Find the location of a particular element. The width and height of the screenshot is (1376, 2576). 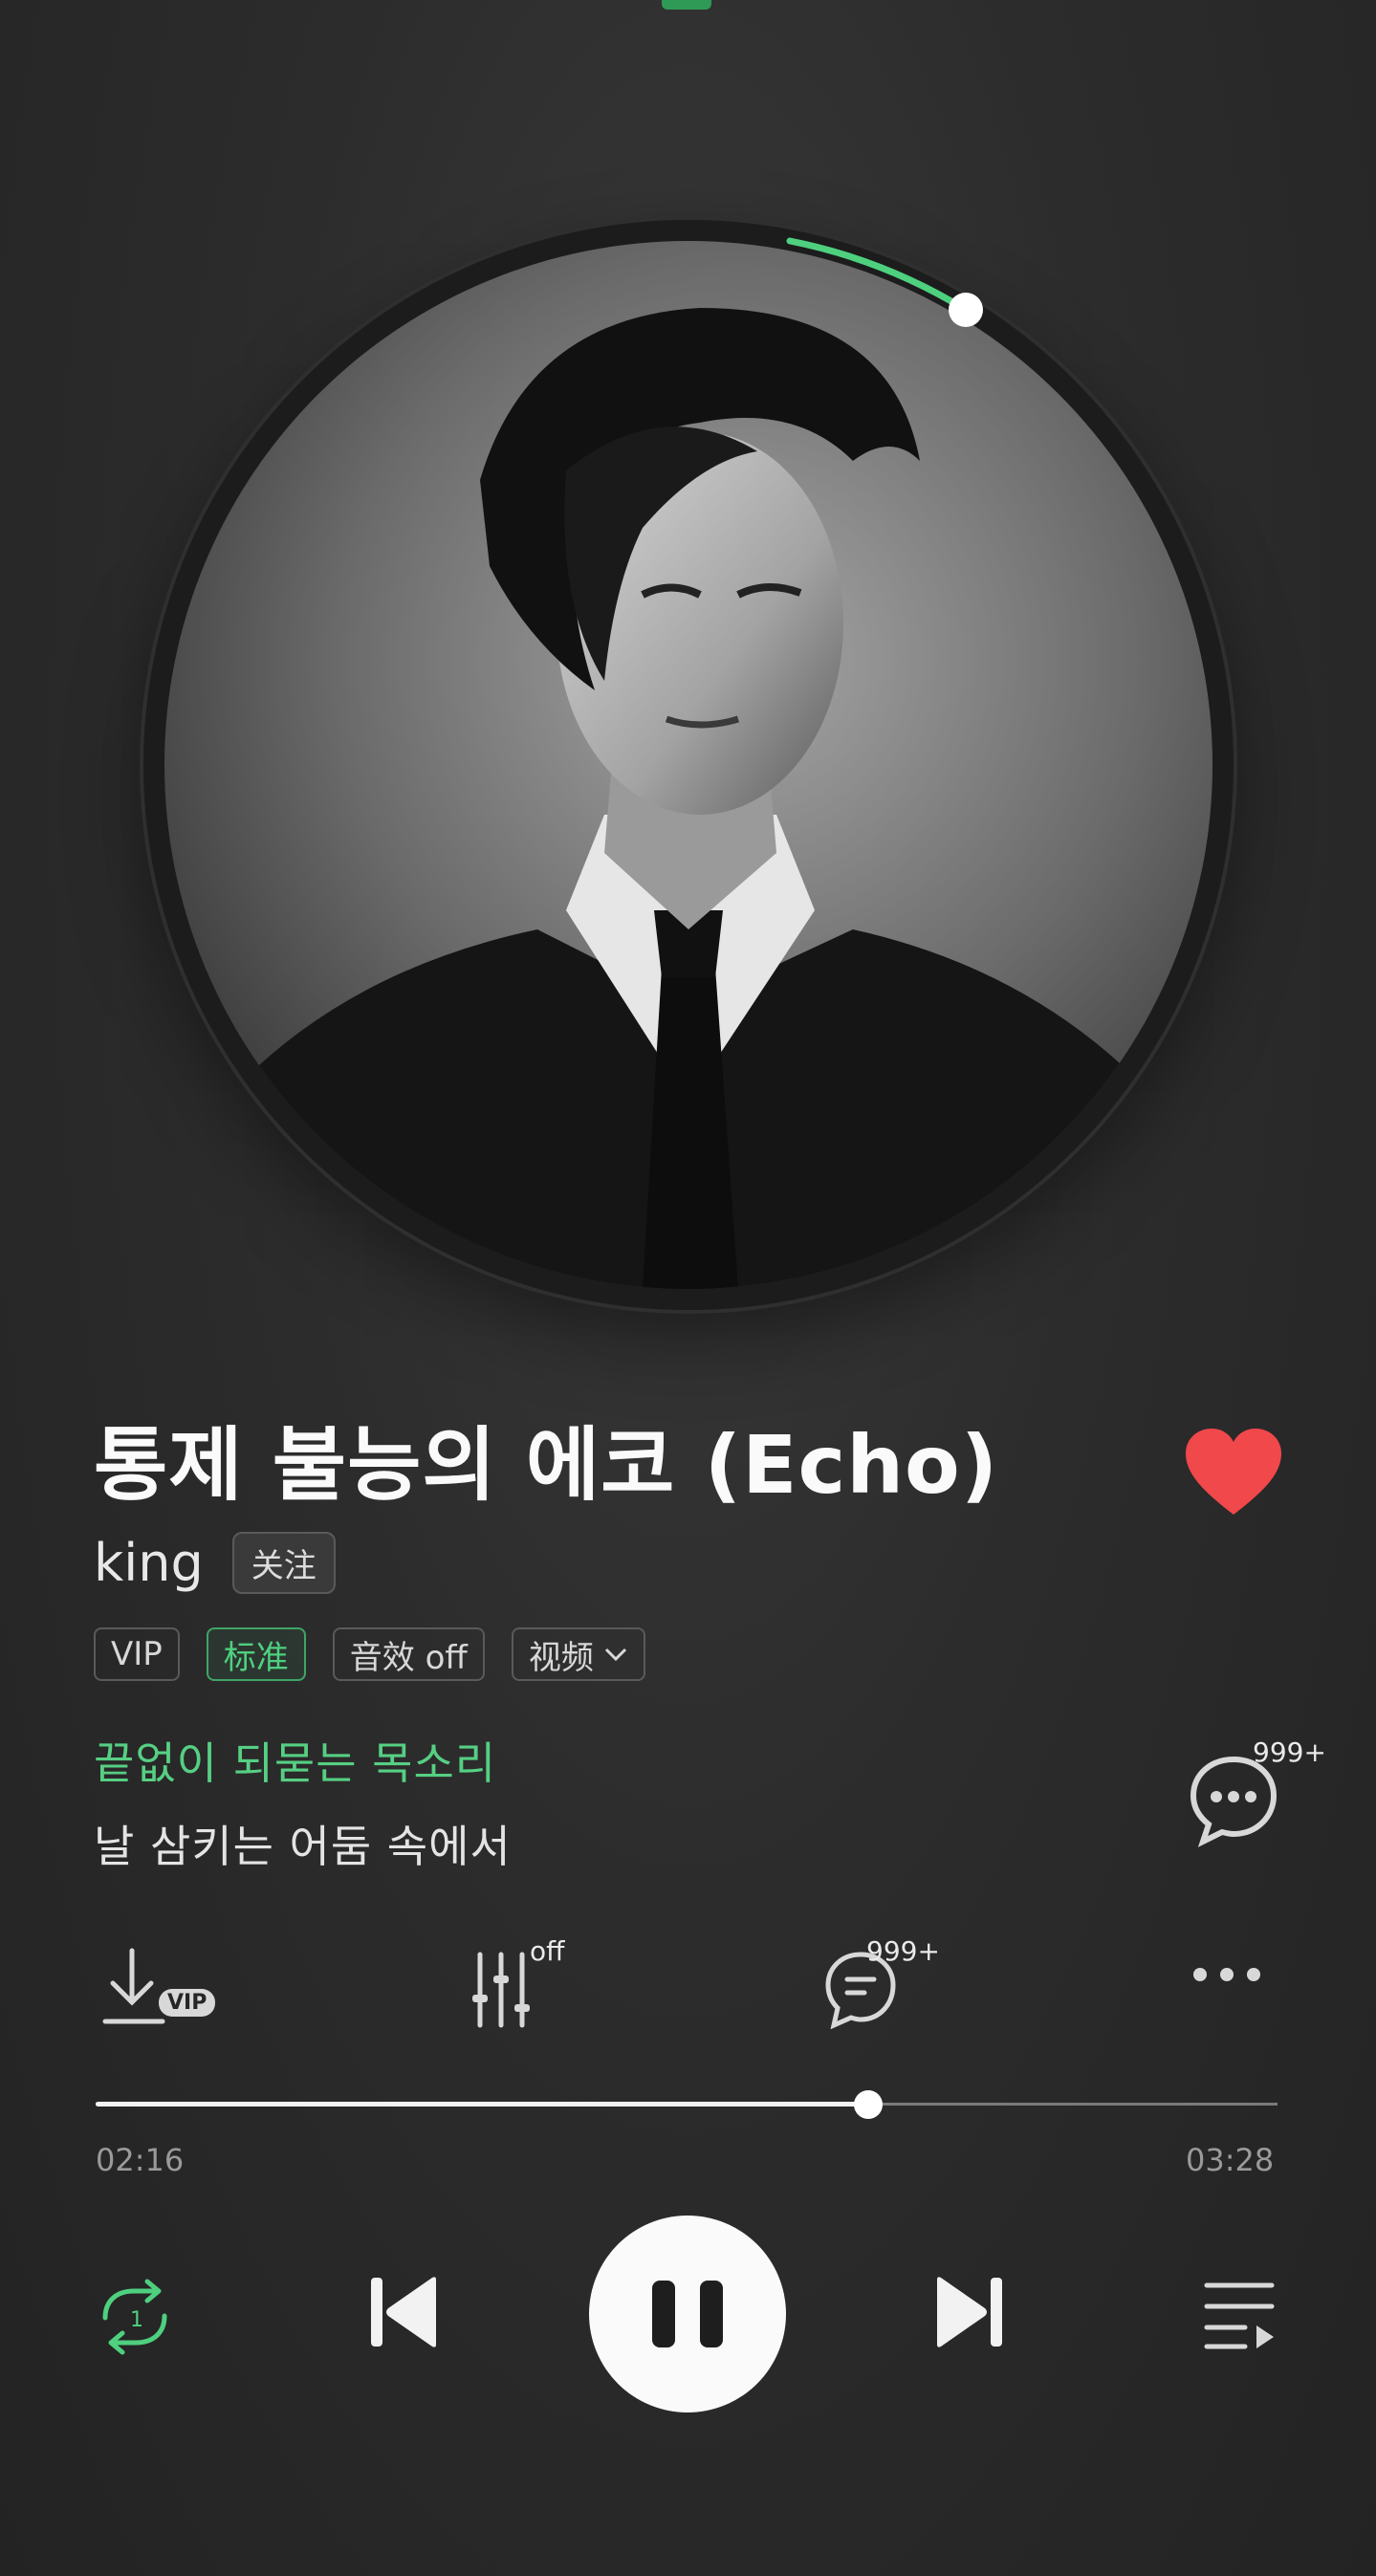

tag-sound-effect-label: 音效 off is located at coordinates (408, 1657).